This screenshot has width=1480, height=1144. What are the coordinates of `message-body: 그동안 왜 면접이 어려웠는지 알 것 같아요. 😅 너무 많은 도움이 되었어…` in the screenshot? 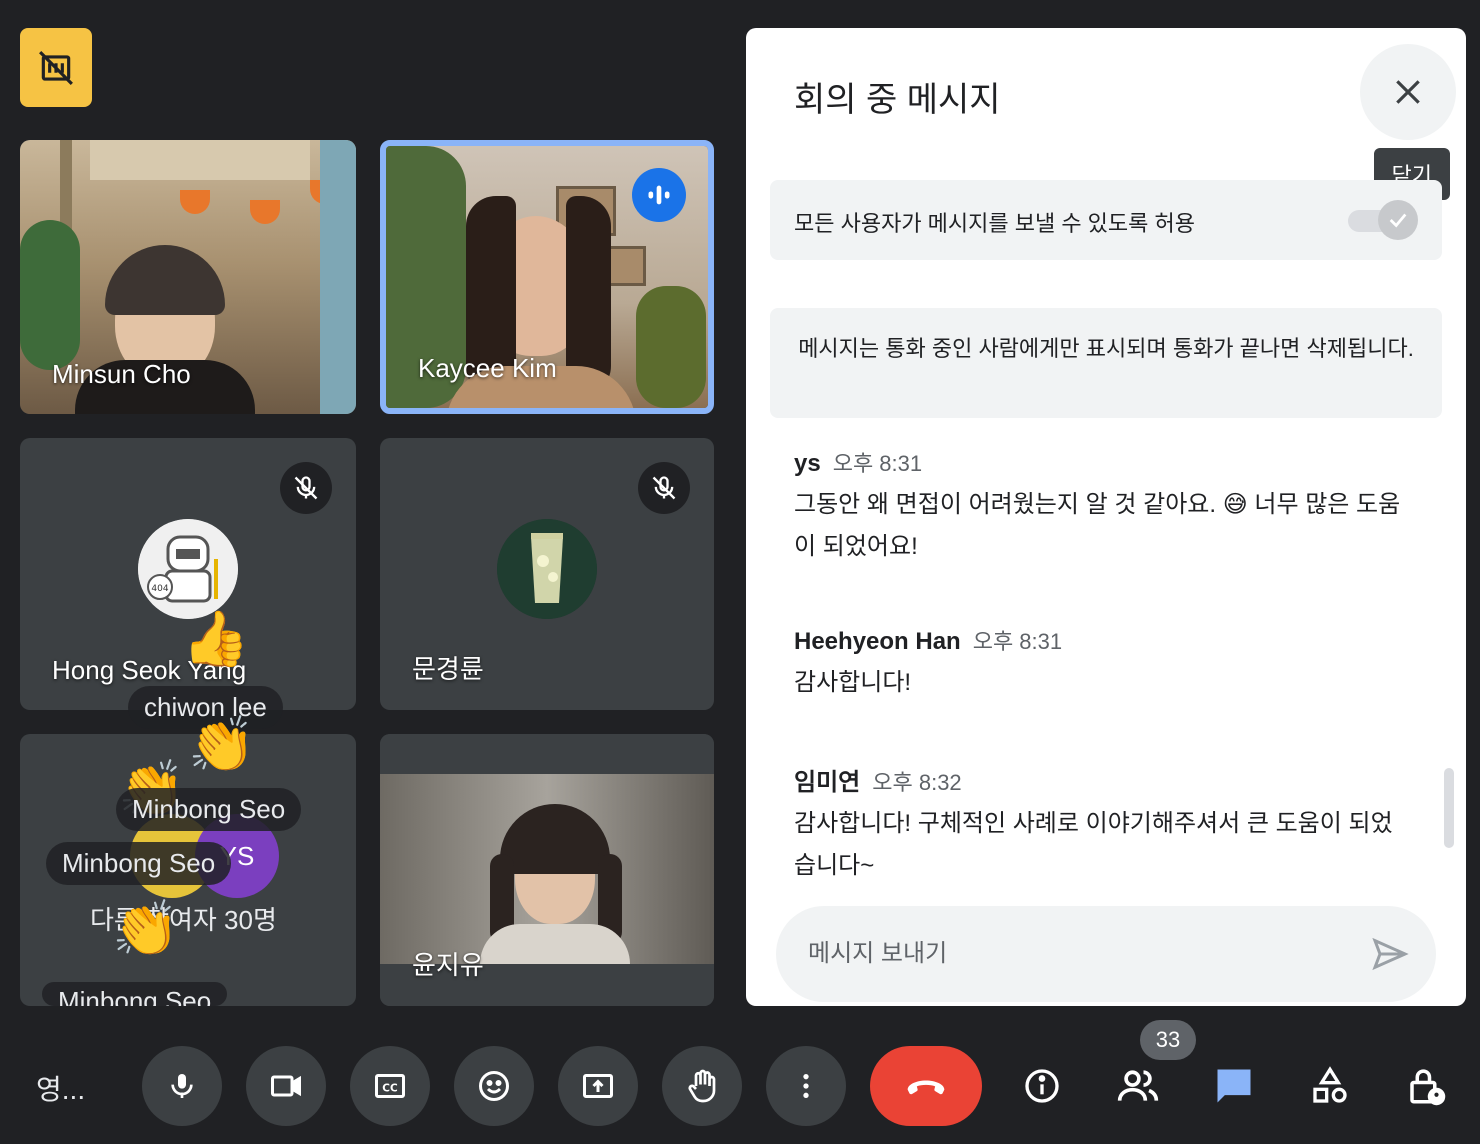 It's located at (1097, 525).